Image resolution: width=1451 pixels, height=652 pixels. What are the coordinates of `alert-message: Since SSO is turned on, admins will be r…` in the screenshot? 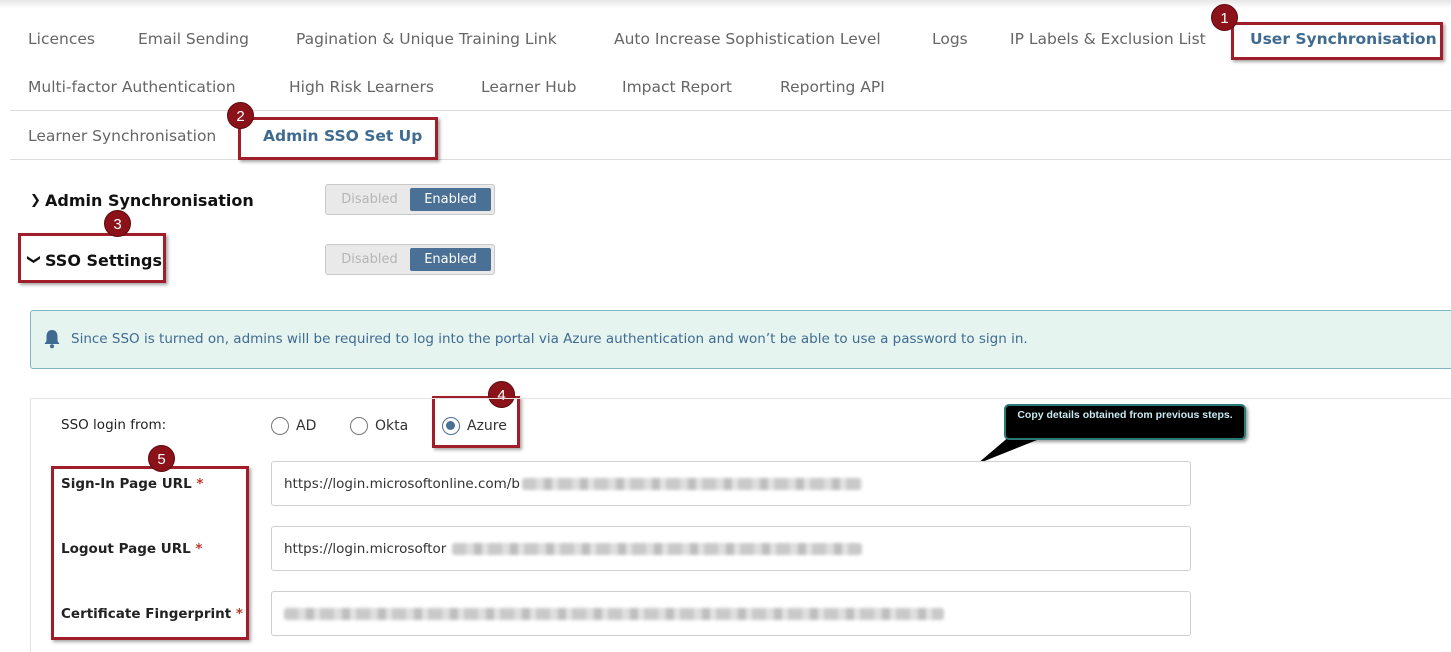 It's located at (549, 339).